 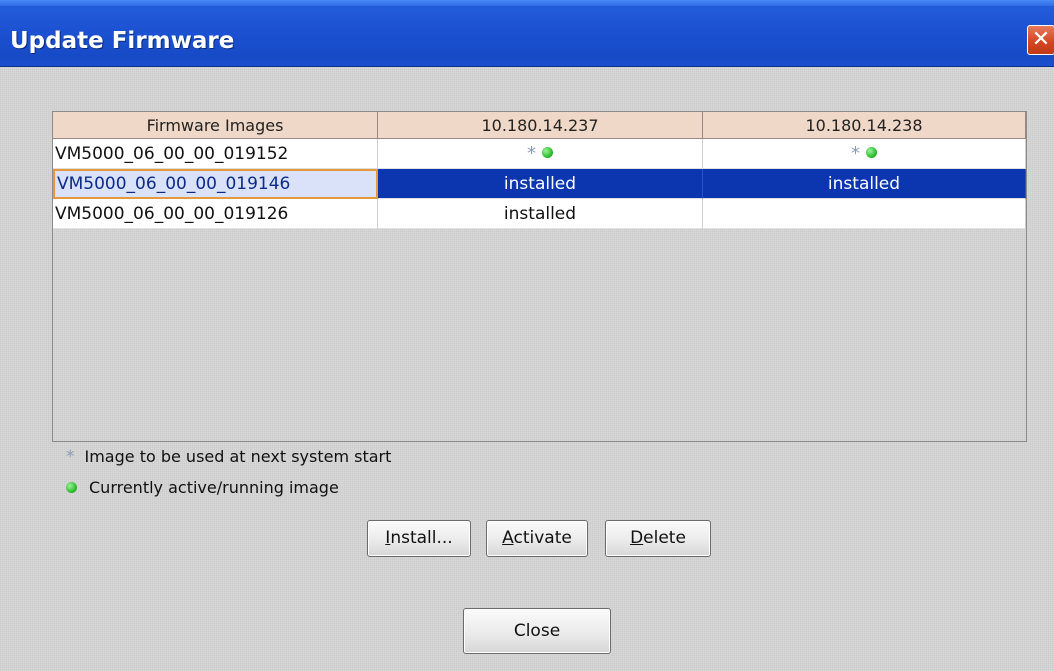 I want to click on close-icon: ✕, so click(x=1041, y=39).